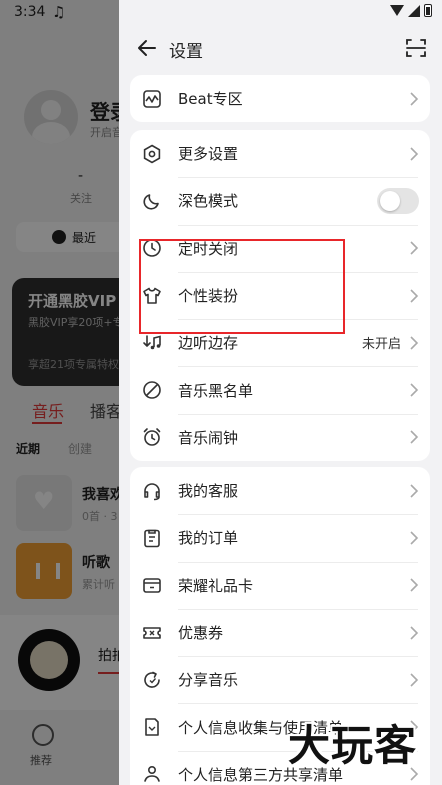 Image resolution: width=442 pixels, height=785 pixels. What do you see at coordinates (152, 390) in the screenshot?
I see `blocked-icon` at bounding box center [152, 390].